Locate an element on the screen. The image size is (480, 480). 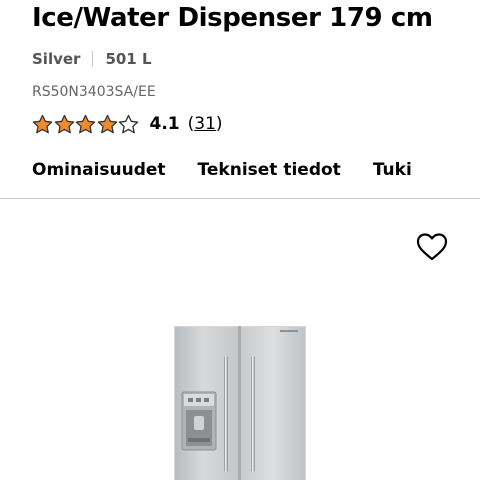
rating-stars is located at coordinates (86, 124).